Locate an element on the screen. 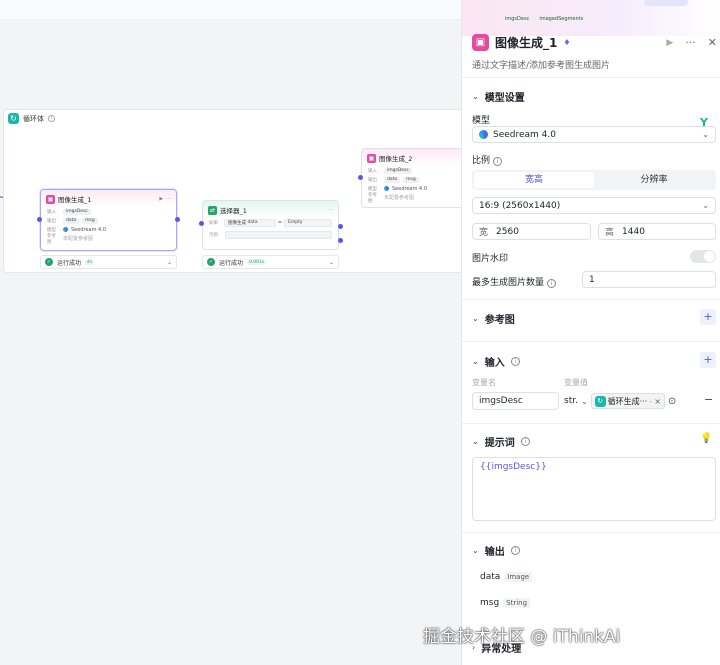 This screenshot has height=665, width=720. section-reference-image: ⌄ 参考图 is located at coordinates (493, 318).